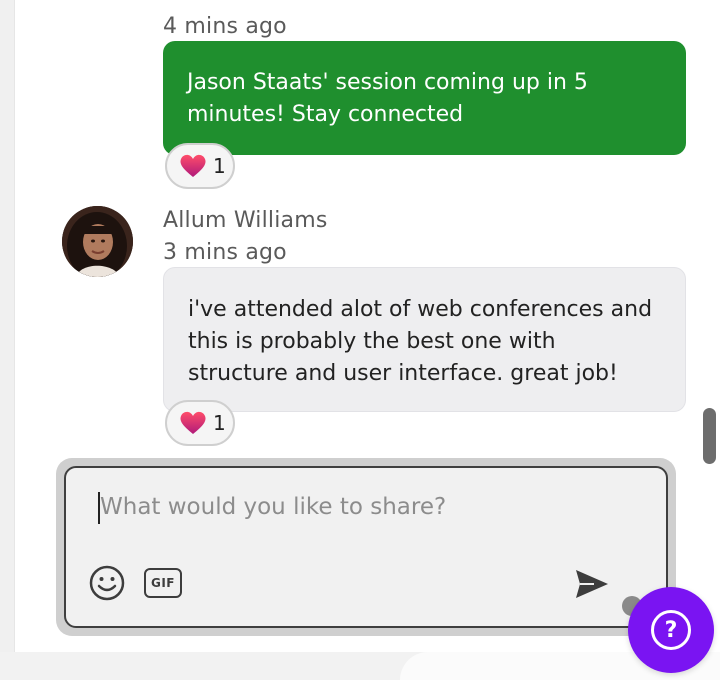 The image size is (720, 680). Describe the element at coordinates (225, 26) in the screenshot. I see `message-timestamp: 4 mins ago` at that location.